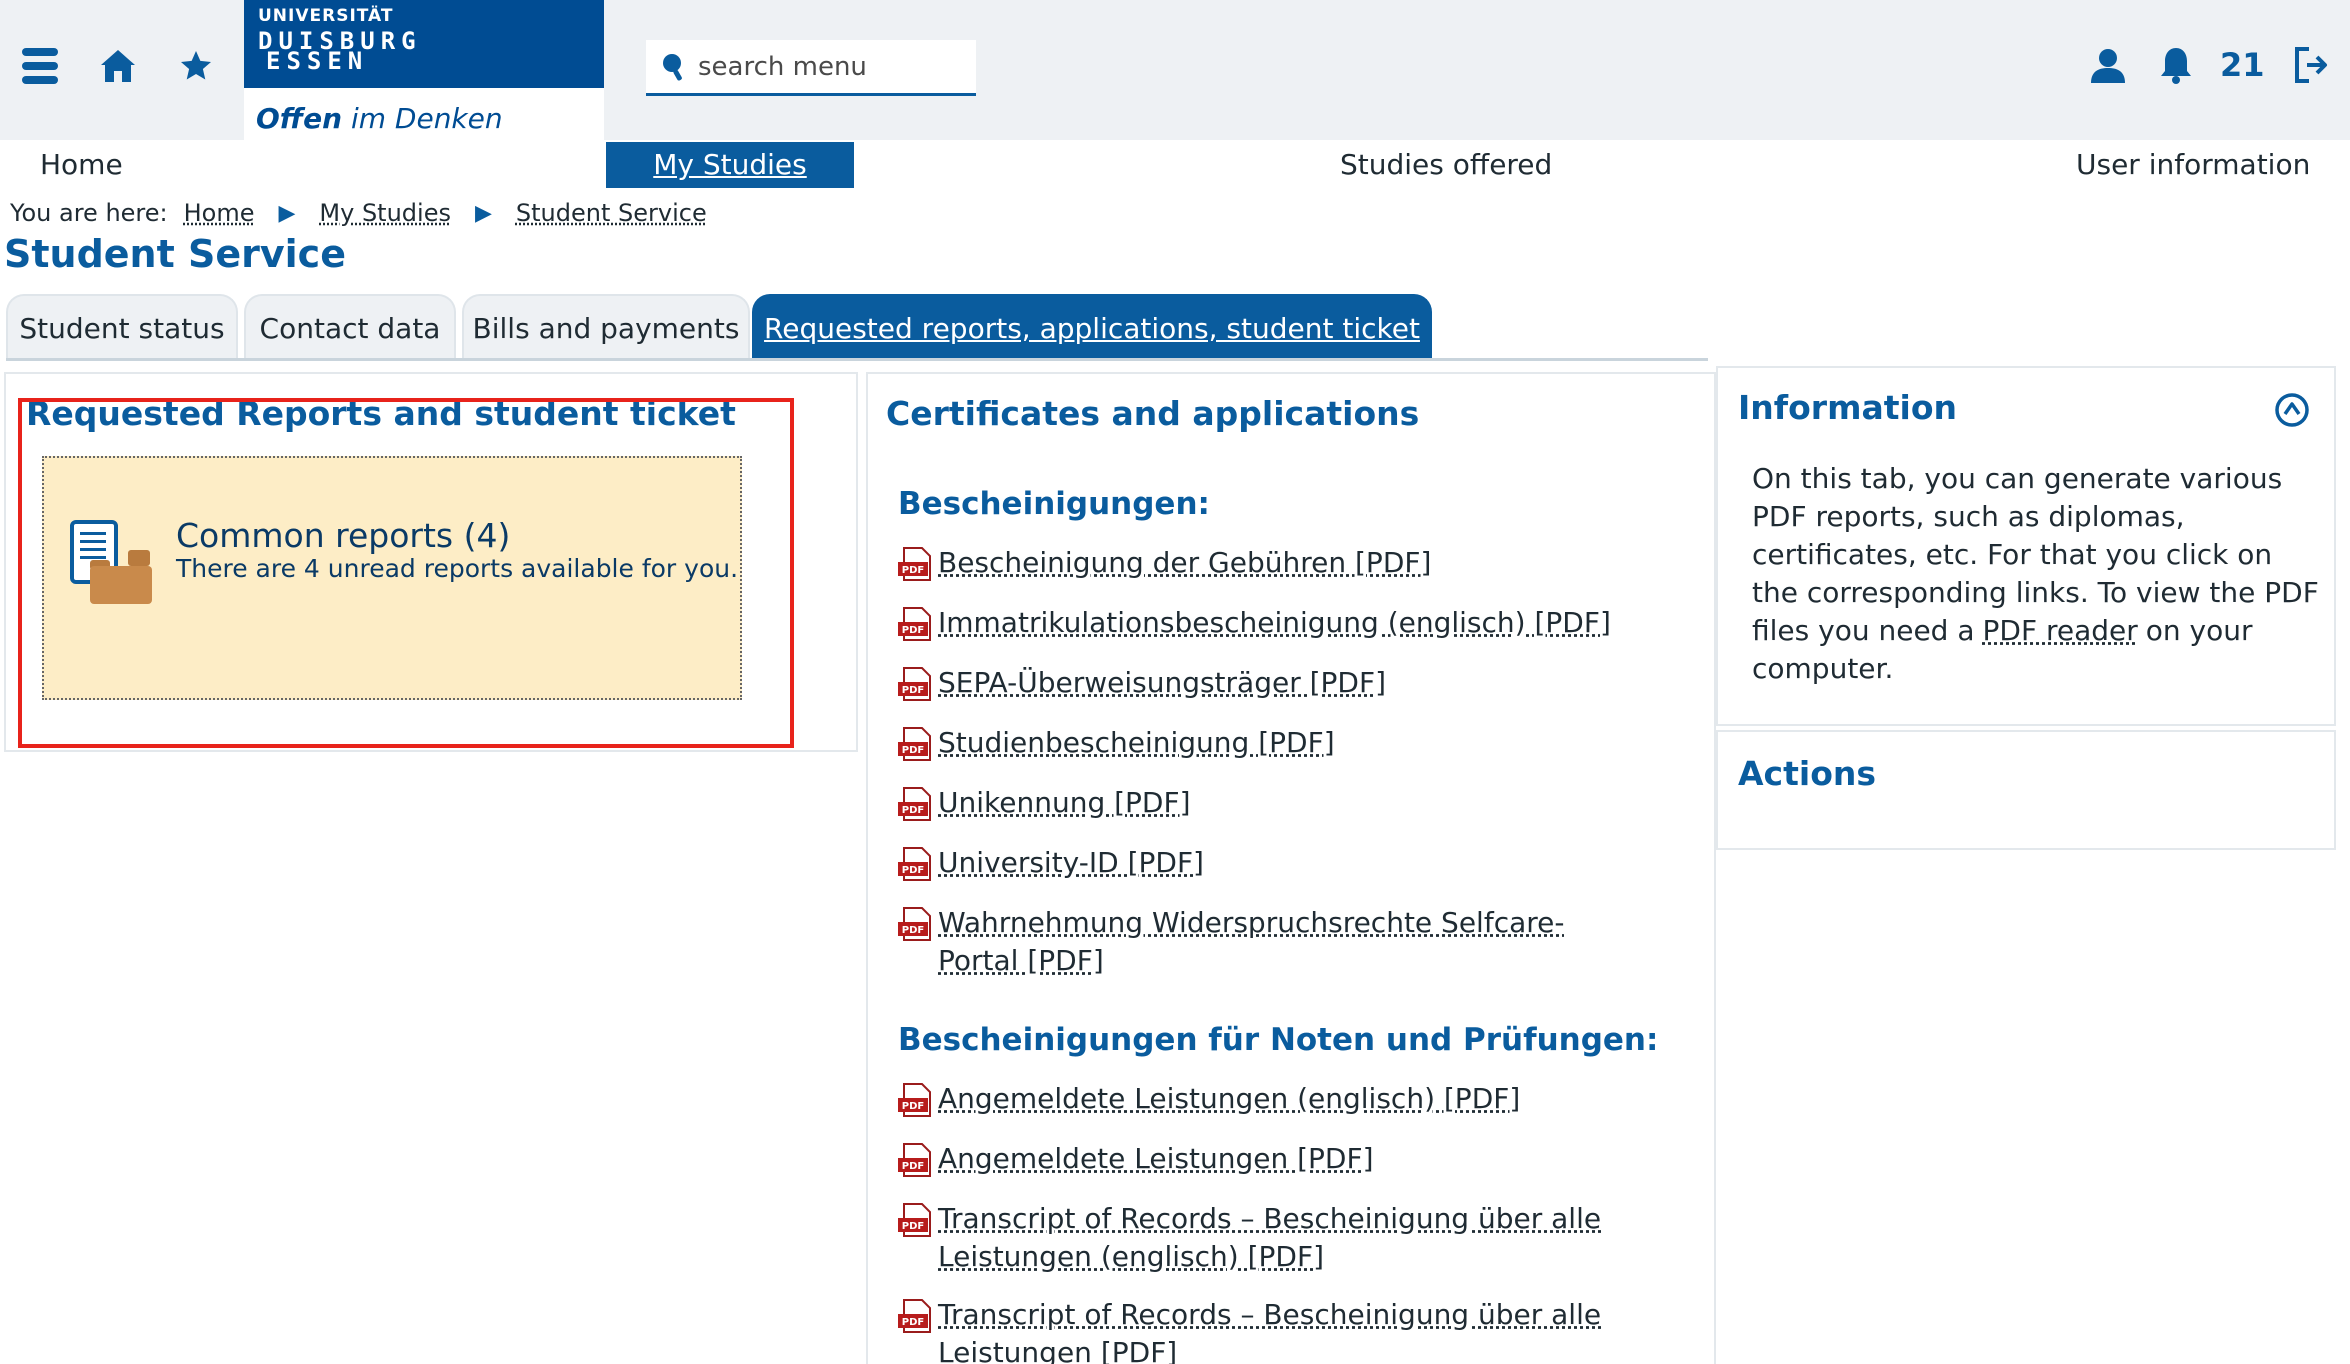  I want to click on pdf-link: PDF Studienbescheinigung [PDF], so click(1268, 743).